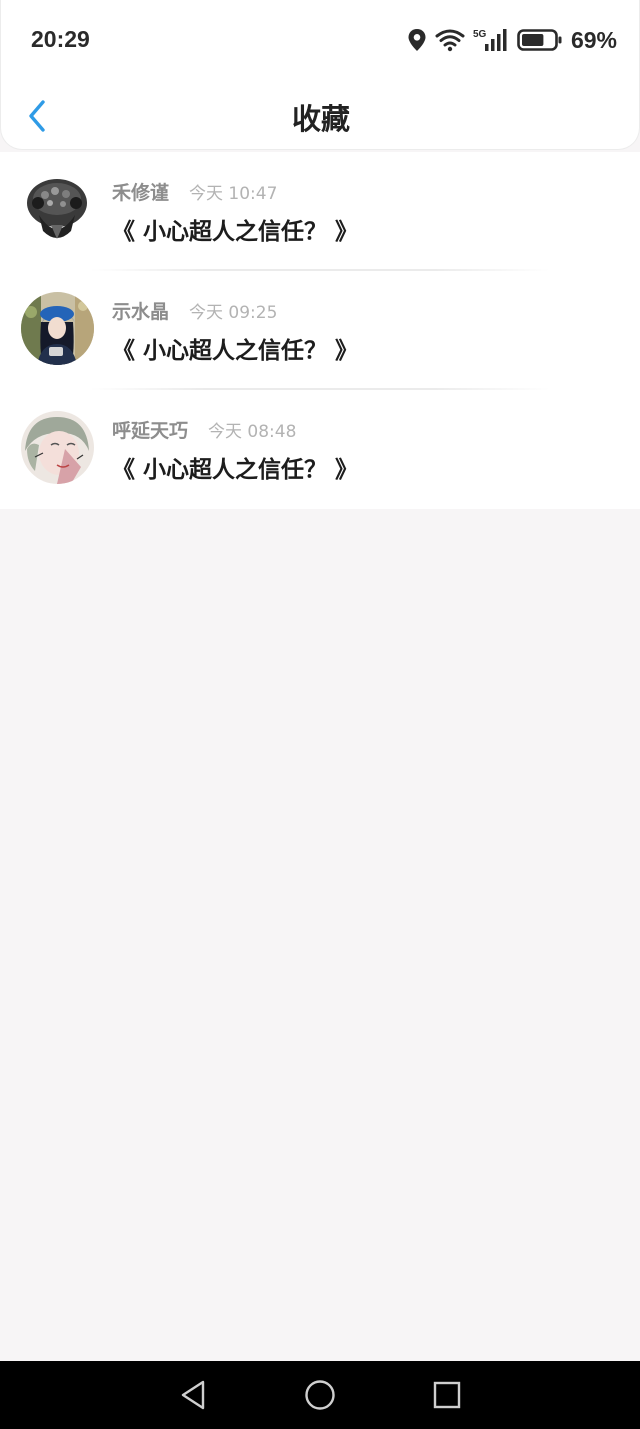  I want to click on girl-blue-hat-avatar-icon, so click(57, 328).